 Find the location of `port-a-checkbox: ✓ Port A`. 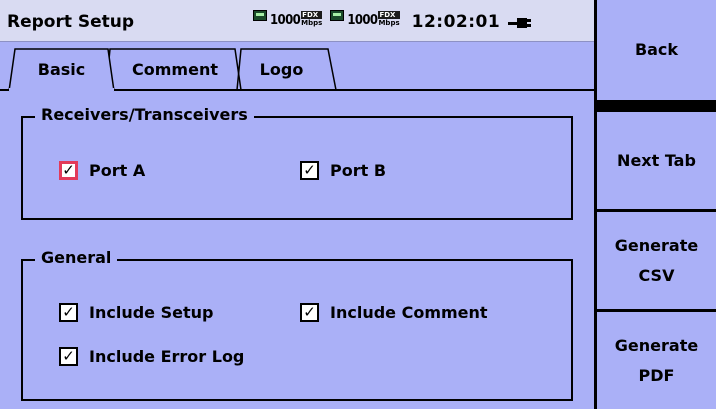

port-a-checkbox: ✓ Port A is located at coordinates (102, 170).